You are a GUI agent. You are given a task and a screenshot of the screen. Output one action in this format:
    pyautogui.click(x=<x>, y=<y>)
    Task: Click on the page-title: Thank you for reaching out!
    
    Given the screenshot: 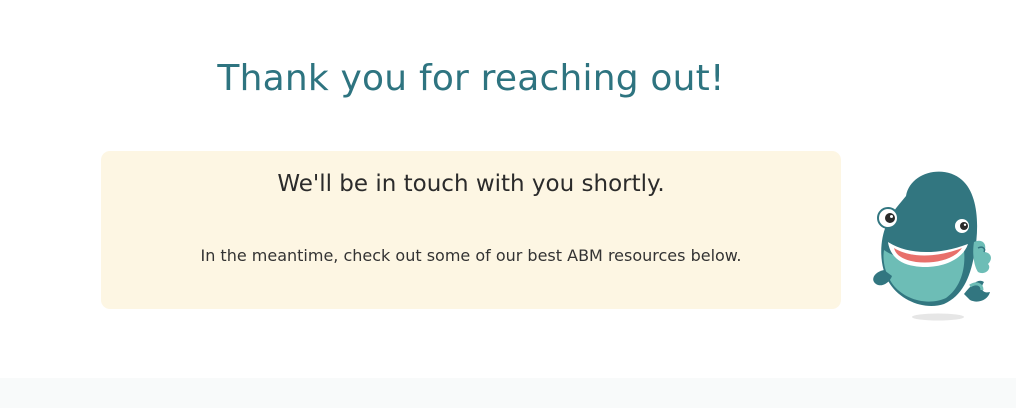 What is the action you would take?
    pyautogui.click(x=471, y=78)
    